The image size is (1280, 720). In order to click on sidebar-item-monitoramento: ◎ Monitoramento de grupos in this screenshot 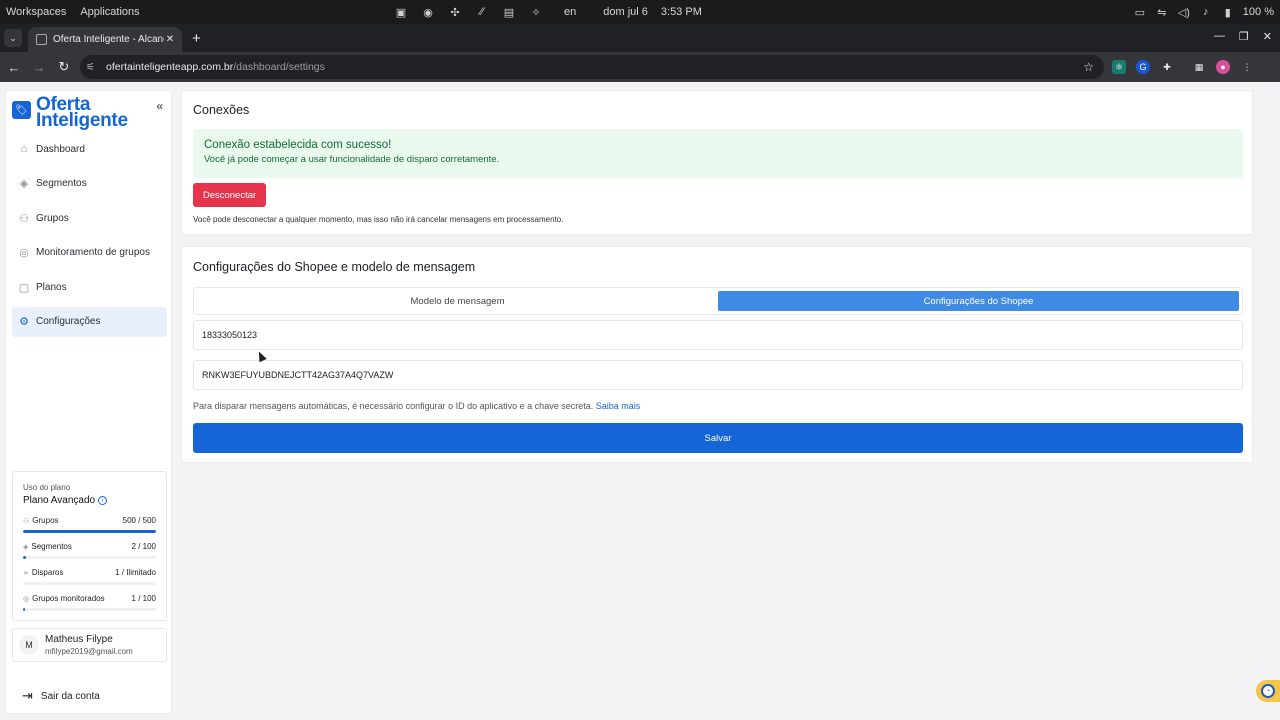, I will do `click(89, 253)`.